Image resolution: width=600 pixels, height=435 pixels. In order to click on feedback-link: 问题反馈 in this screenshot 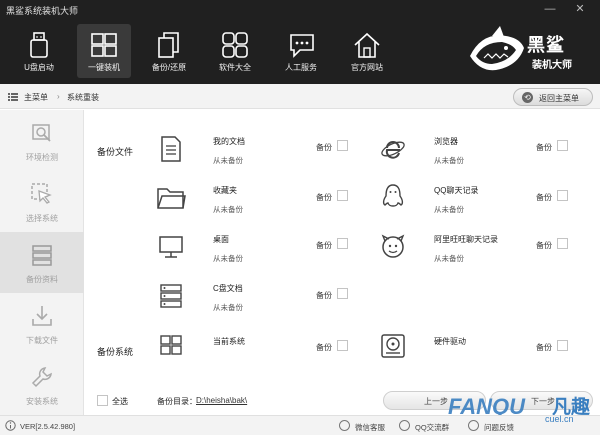, I will do `click(499, 427)`.